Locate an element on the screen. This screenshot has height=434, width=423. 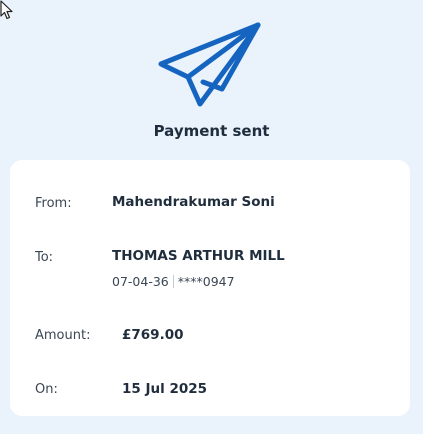
amount-label: Amount: is located at coordinates (63, 335).